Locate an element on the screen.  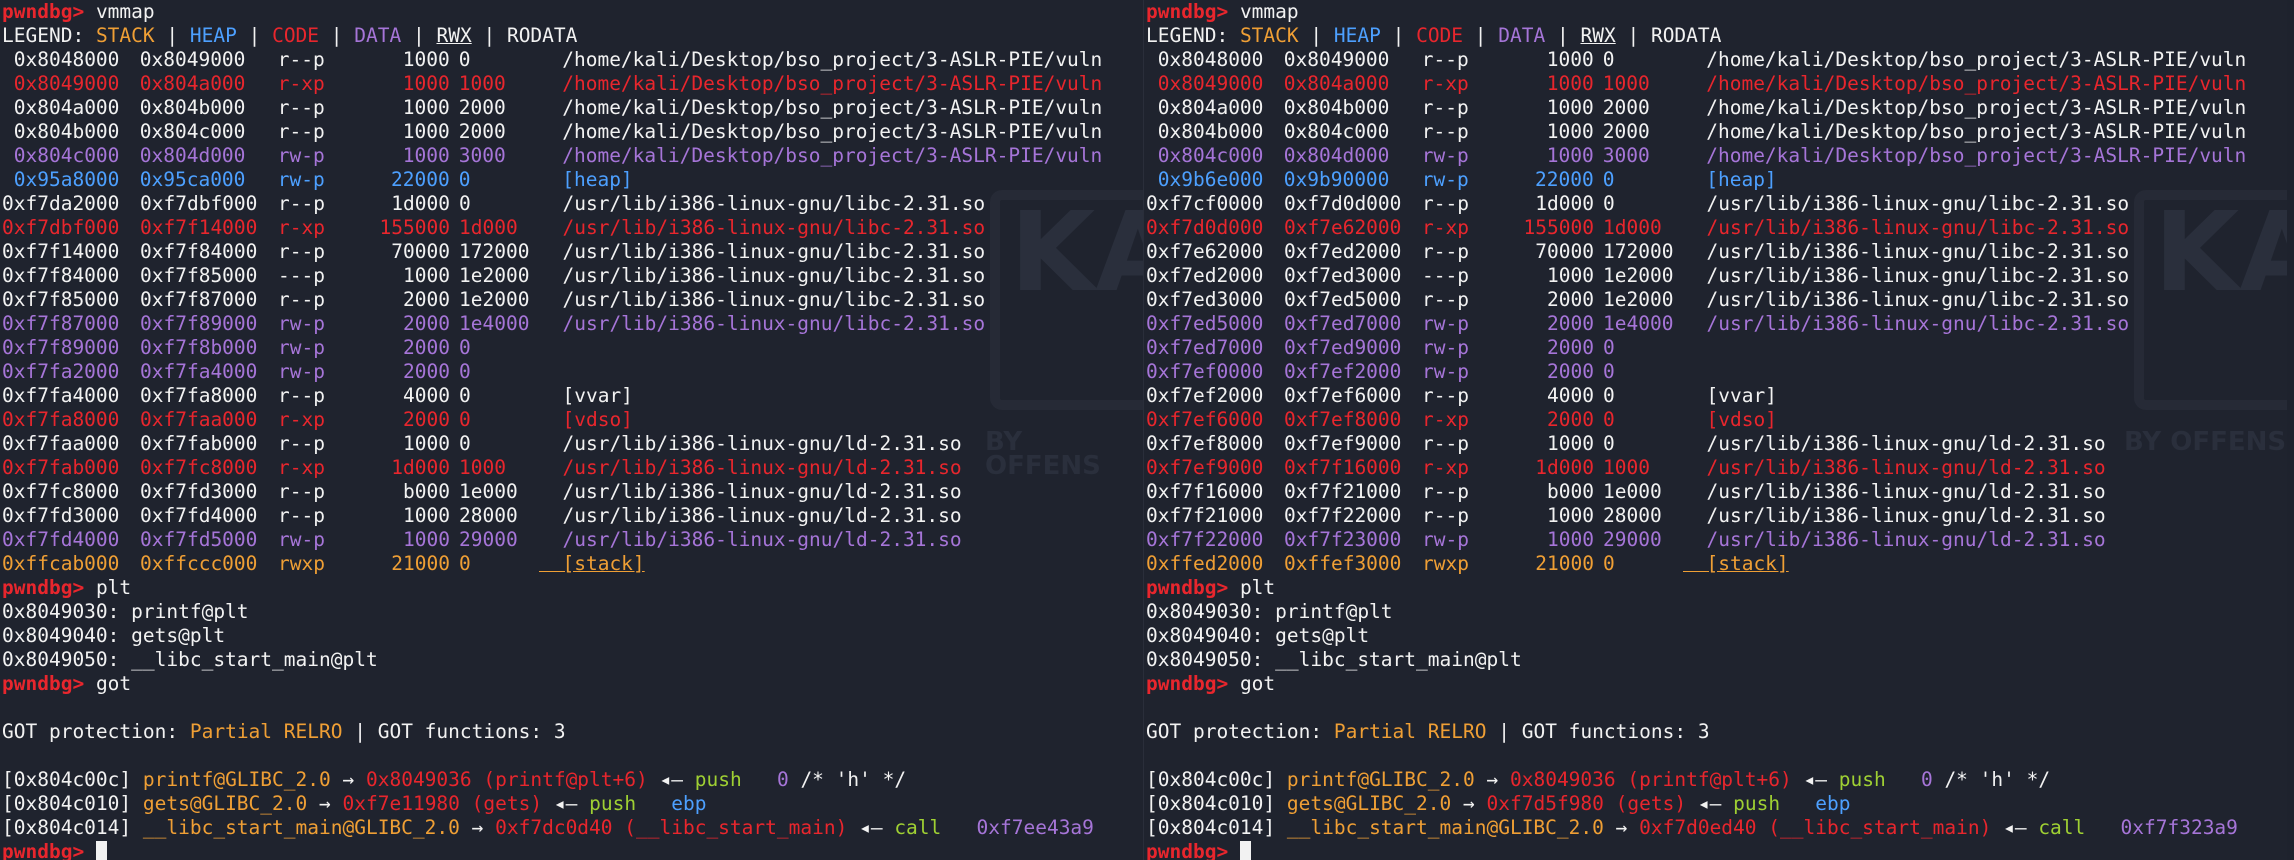
legend-rwx: RWX is located at coordinates (1598, 35).